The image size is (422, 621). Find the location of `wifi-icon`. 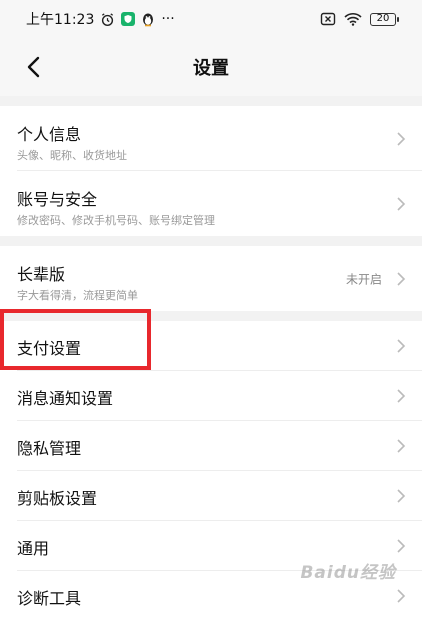

wifi-icon is located at coordinates (353, 19).